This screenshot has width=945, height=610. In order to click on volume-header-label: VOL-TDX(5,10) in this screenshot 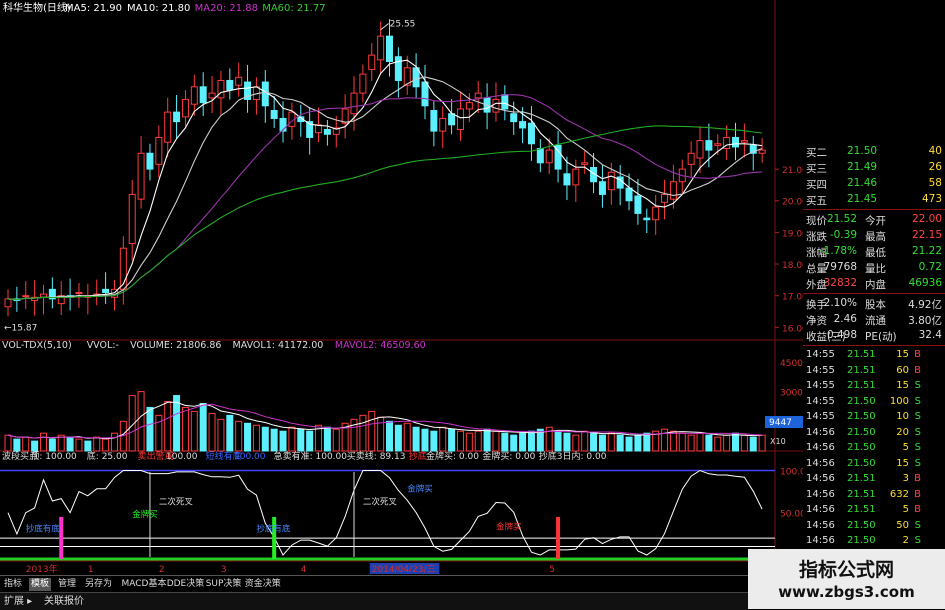, I will do `click(37, 345)`.